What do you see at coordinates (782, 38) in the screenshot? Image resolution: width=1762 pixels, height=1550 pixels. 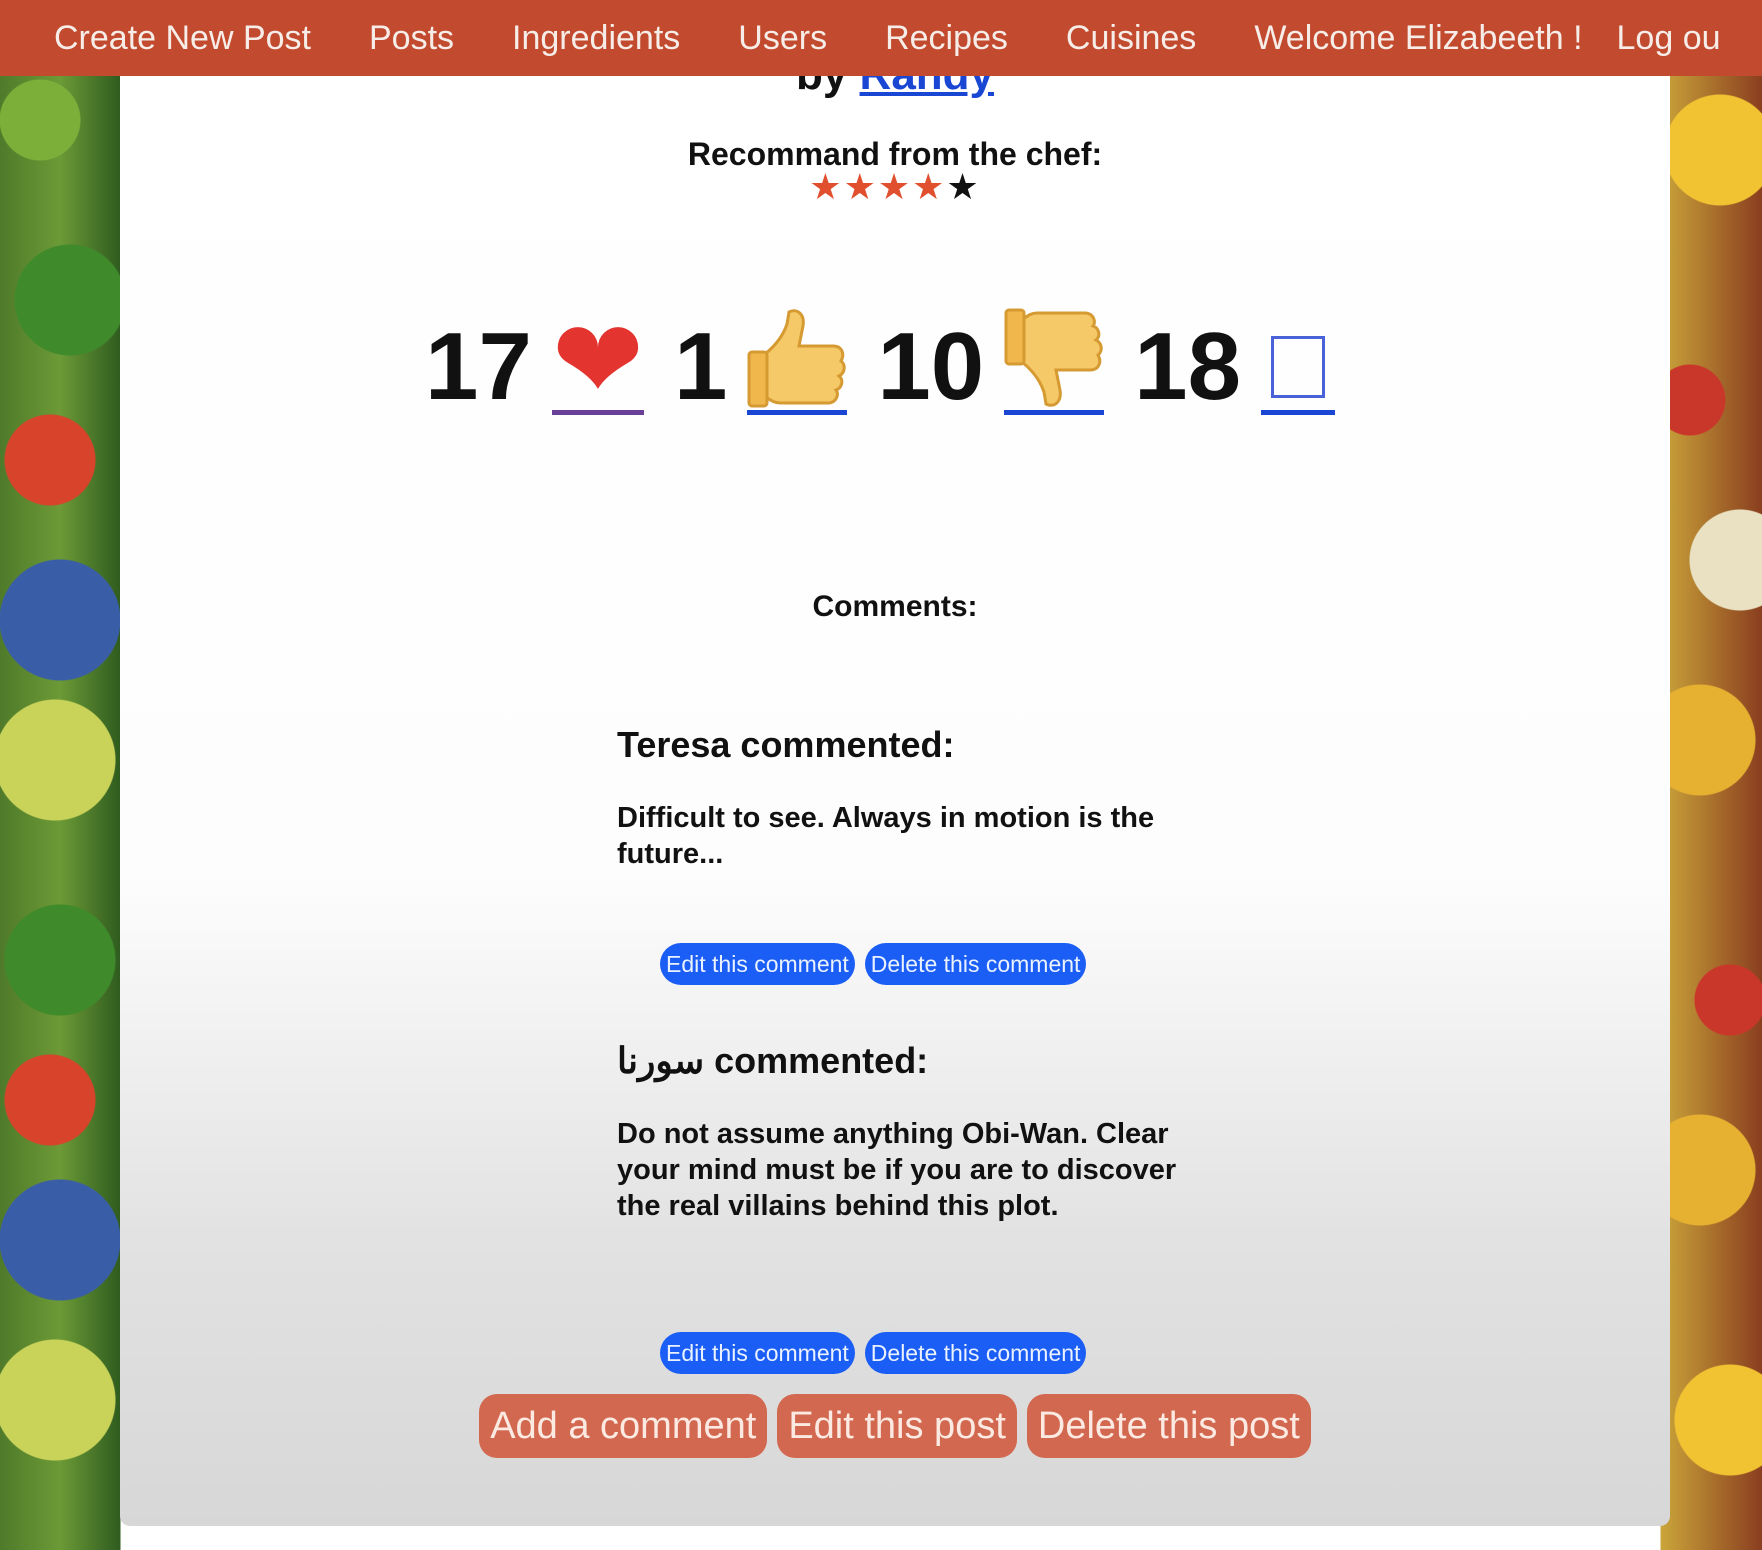 I see `nav-users: Users` at bounding box center [782, 38].